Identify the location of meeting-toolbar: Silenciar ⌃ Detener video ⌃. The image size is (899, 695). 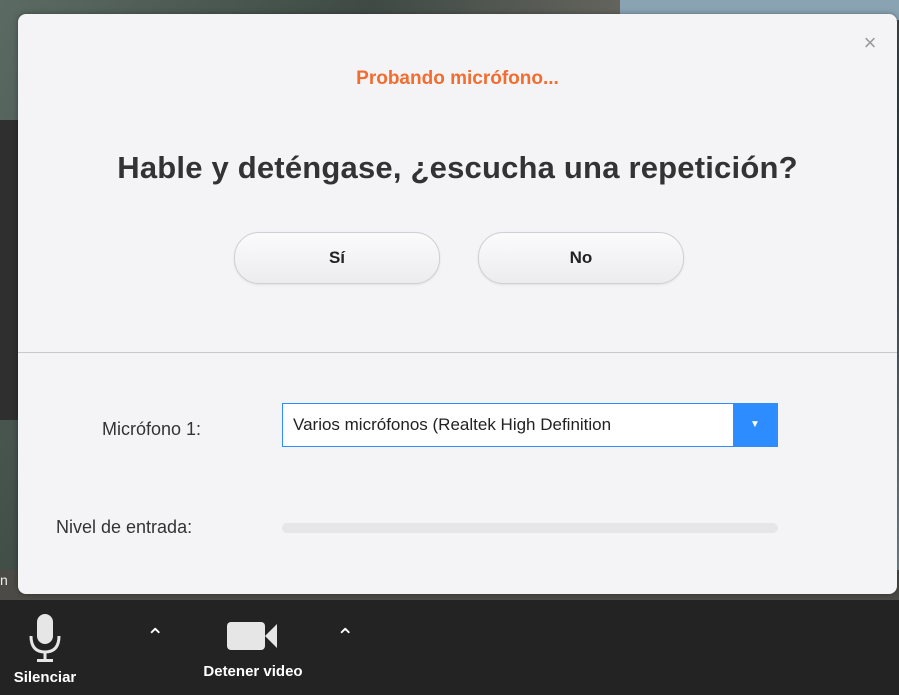
(449, 647).